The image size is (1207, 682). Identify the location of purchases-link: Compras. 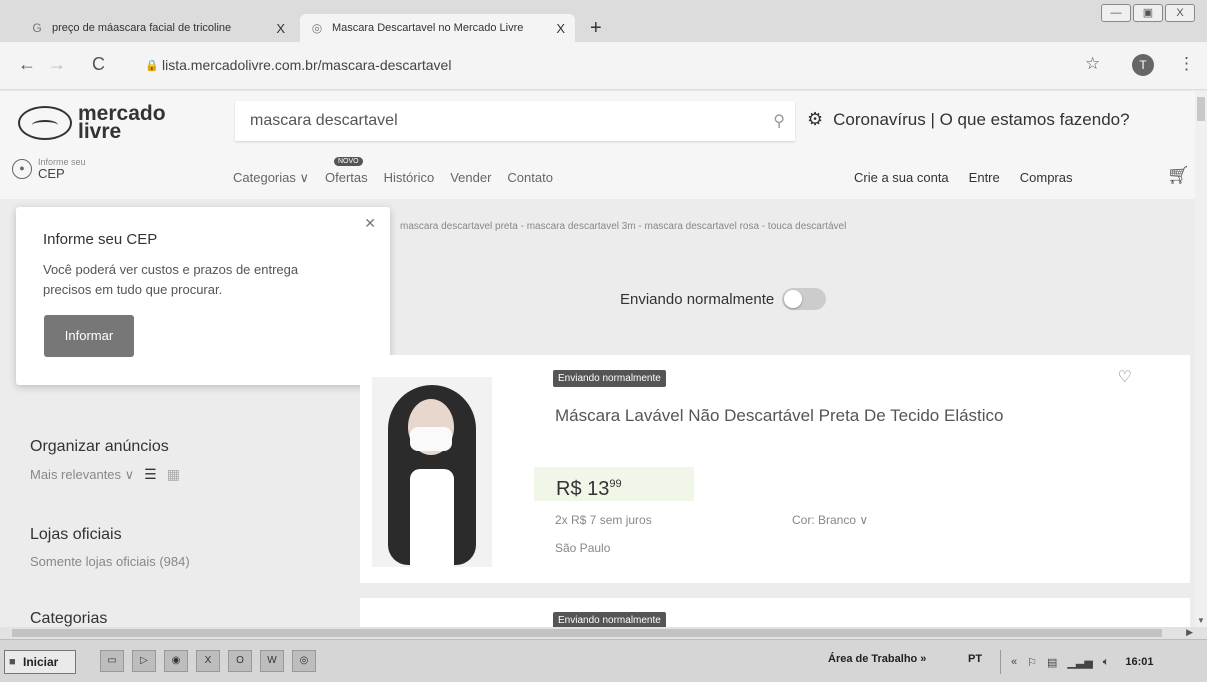
(1046, 177).